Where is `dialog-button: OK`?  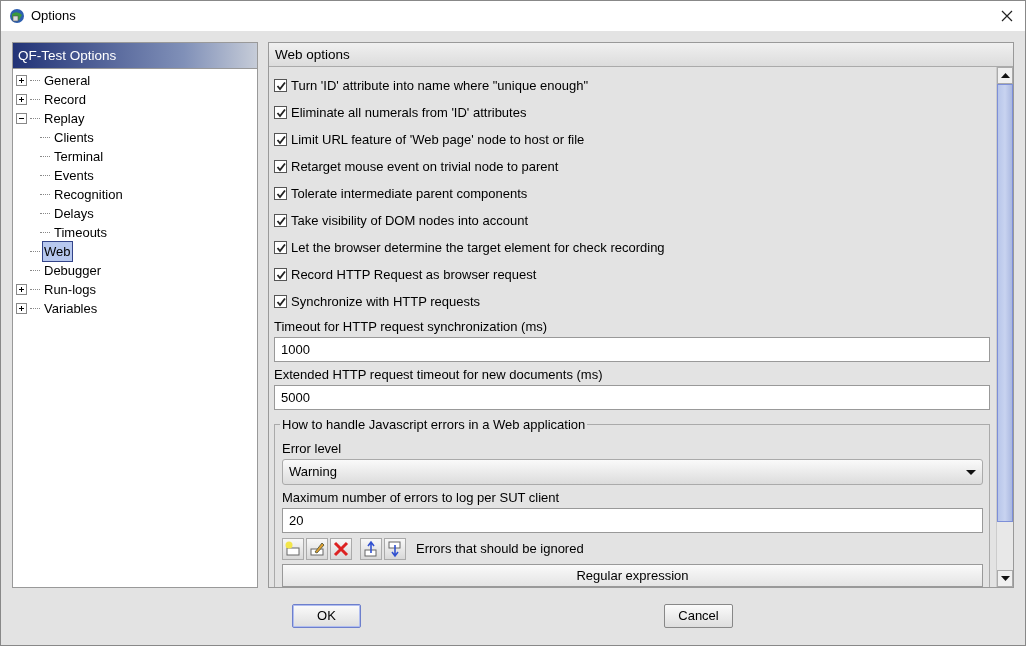
dialog-button: OK is located at coordinates (326, 615).